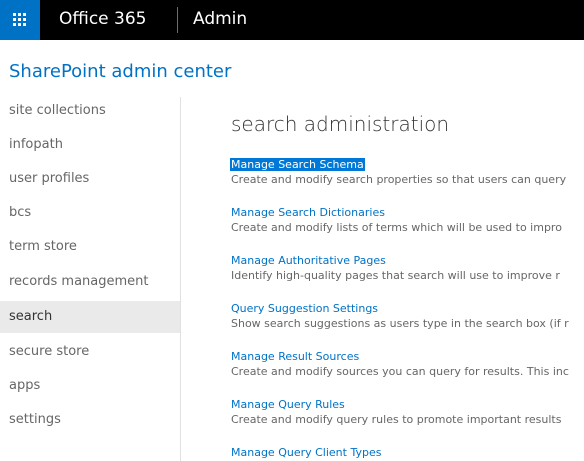 The image size is (584, 461). Describe the element at coordinates (177, 20) in the screenshot. I see `suite-bar-divider` at that location.